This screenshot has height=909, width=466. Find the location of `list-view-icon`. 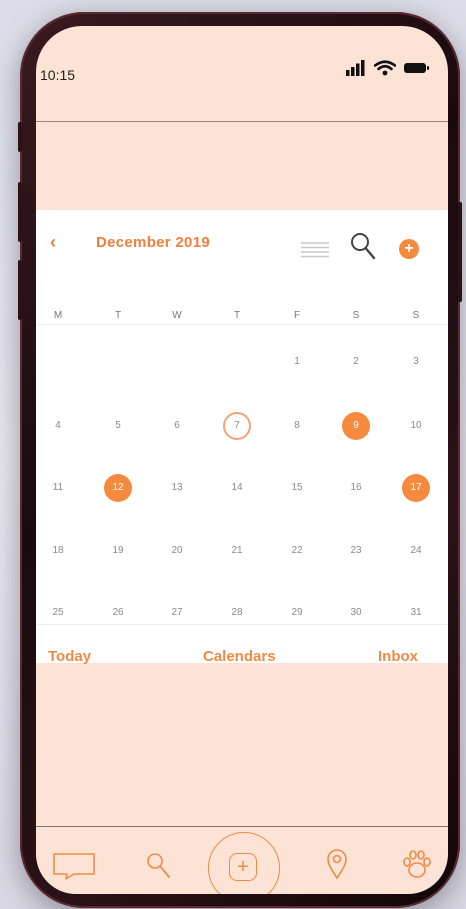

list-view-icon is located at coordinates (315, 250).